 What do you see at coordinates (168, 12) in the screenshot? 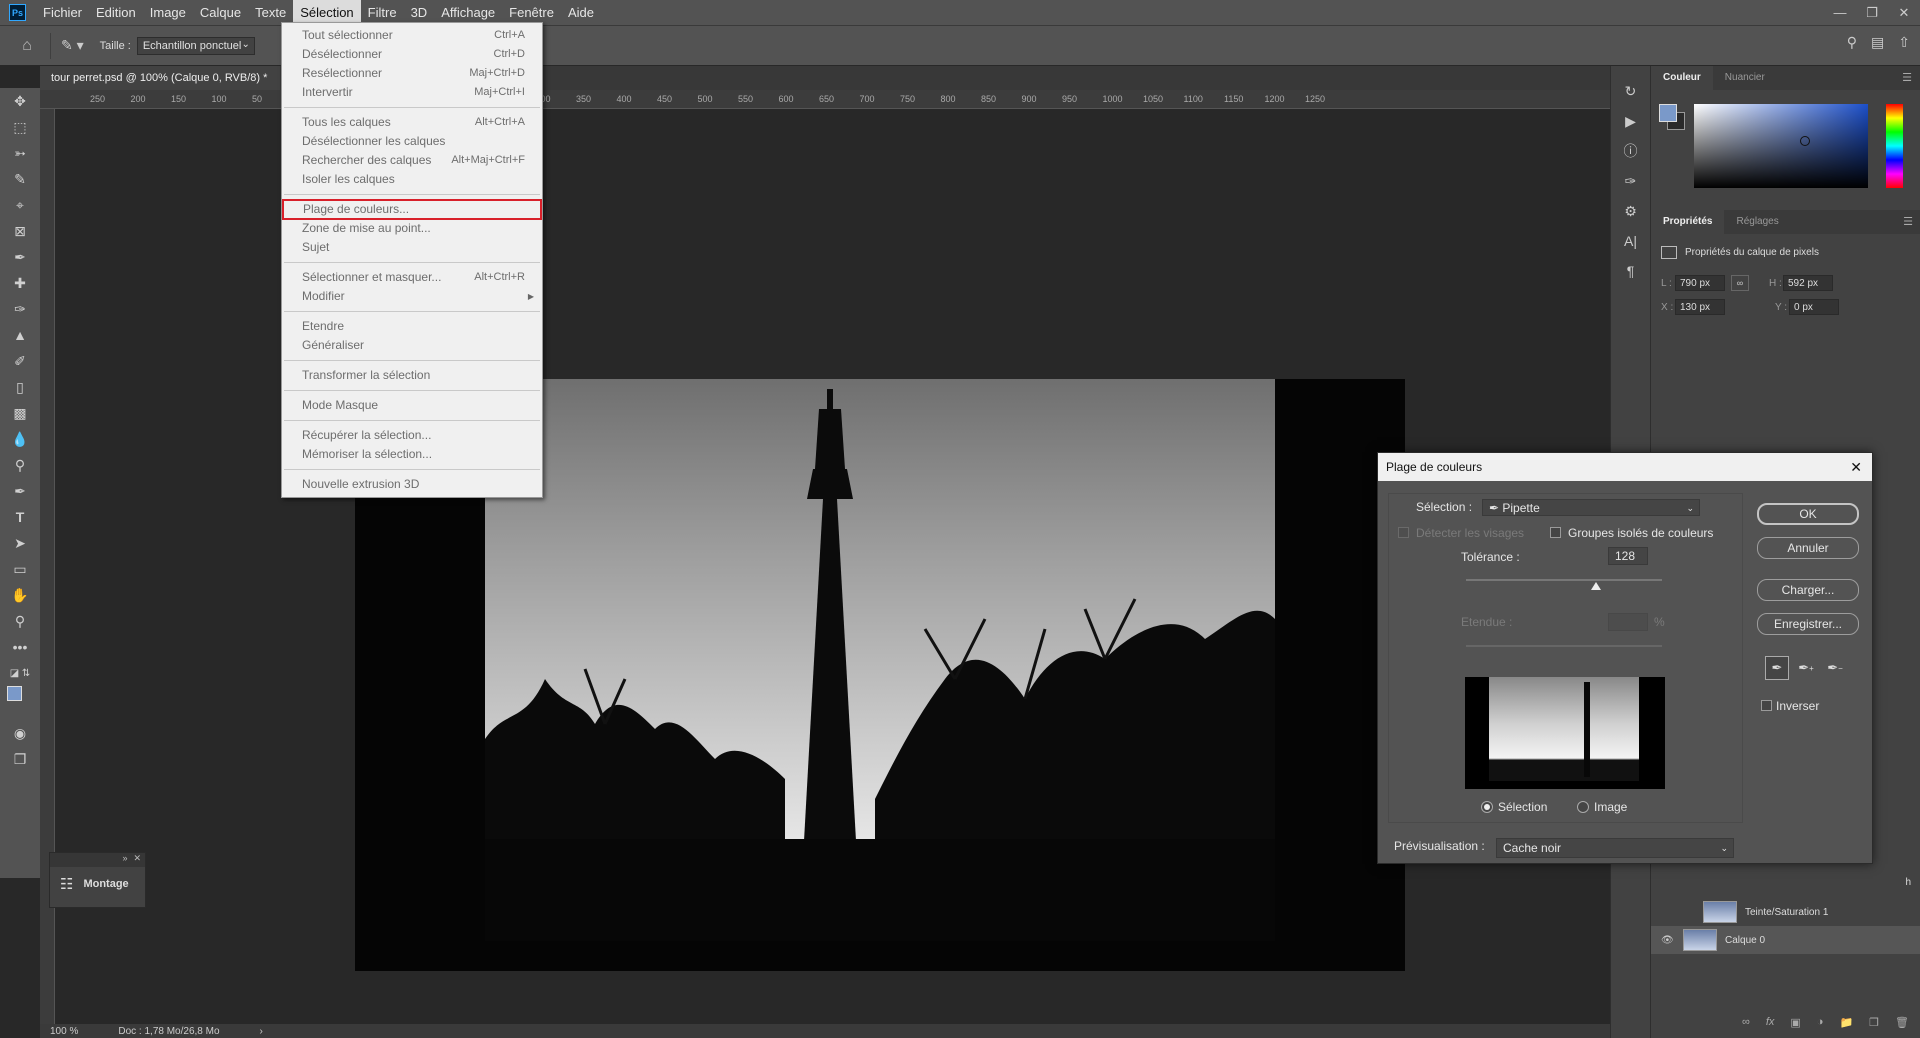
I see `menu-image: Image` at bounding box center [168, 12].